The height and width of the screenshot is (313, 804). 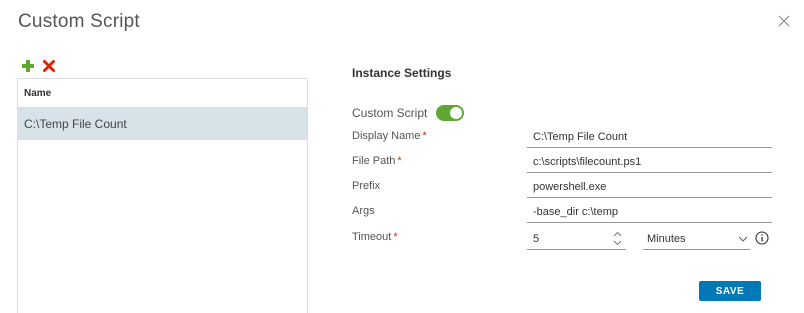 I want to click on prefix-label-text: Prefix, so click(x=366, y=186).